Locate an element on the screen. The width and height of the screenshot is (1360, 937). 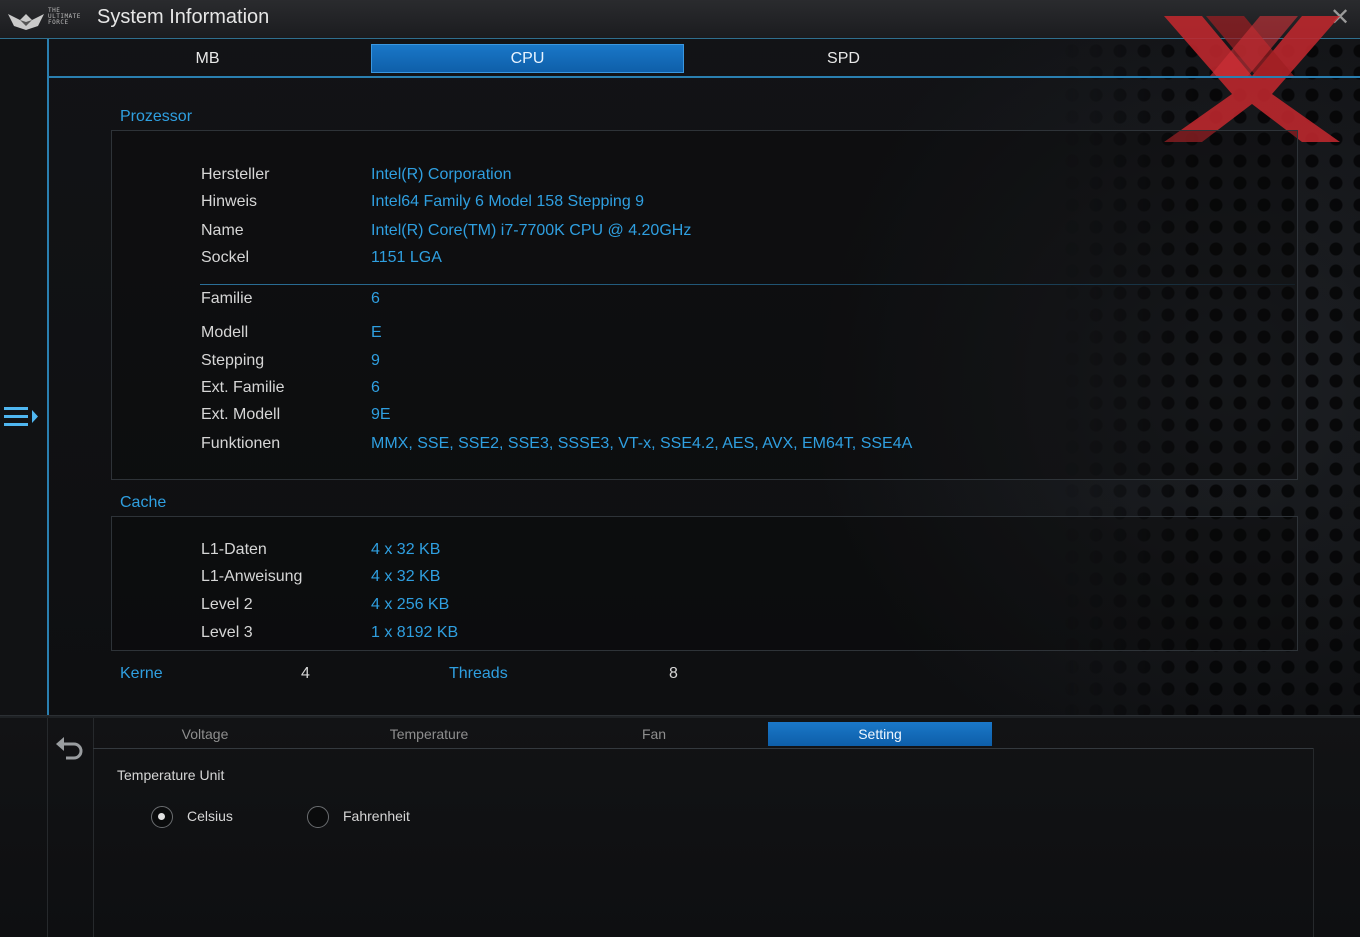
label-ext-familie: Ext. Familie is located at coordinates (243, 387).